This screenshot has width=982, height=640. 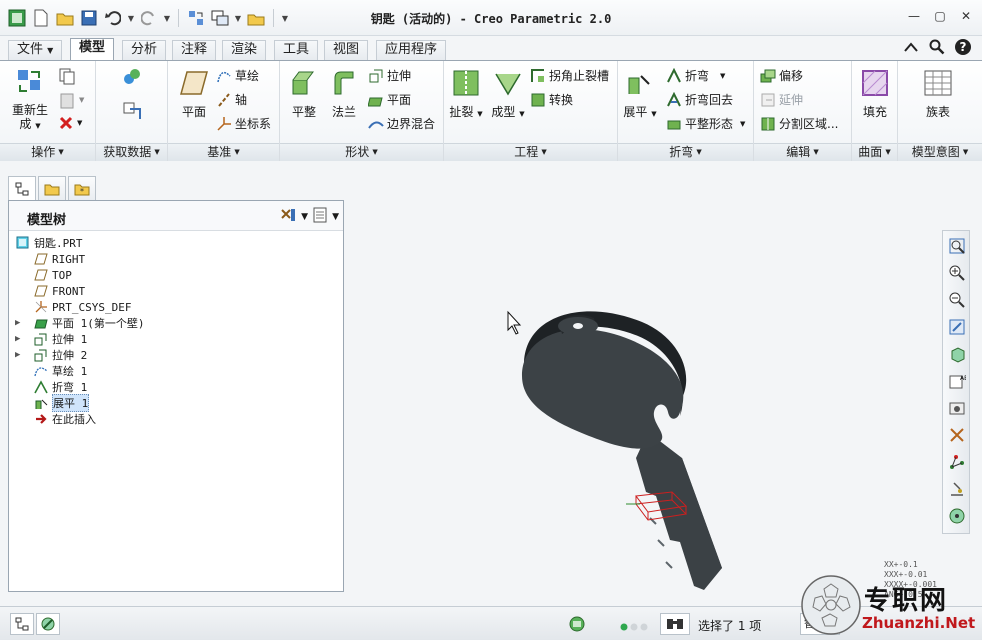 What do you see at coordinates (22, 188) in the screenshot?
I see `model-tree-tab-icon` at bounding box center [22, 188].